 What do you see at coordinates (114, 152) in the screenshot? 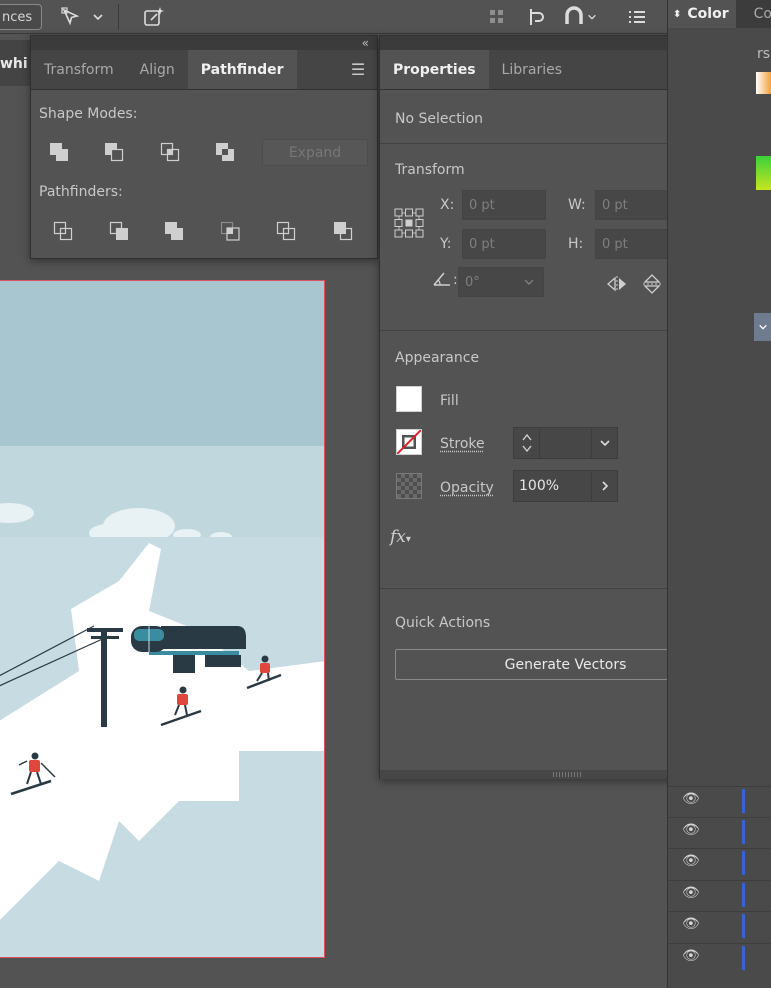
I see `minus-front-icon` at bounding box center [114, 152].